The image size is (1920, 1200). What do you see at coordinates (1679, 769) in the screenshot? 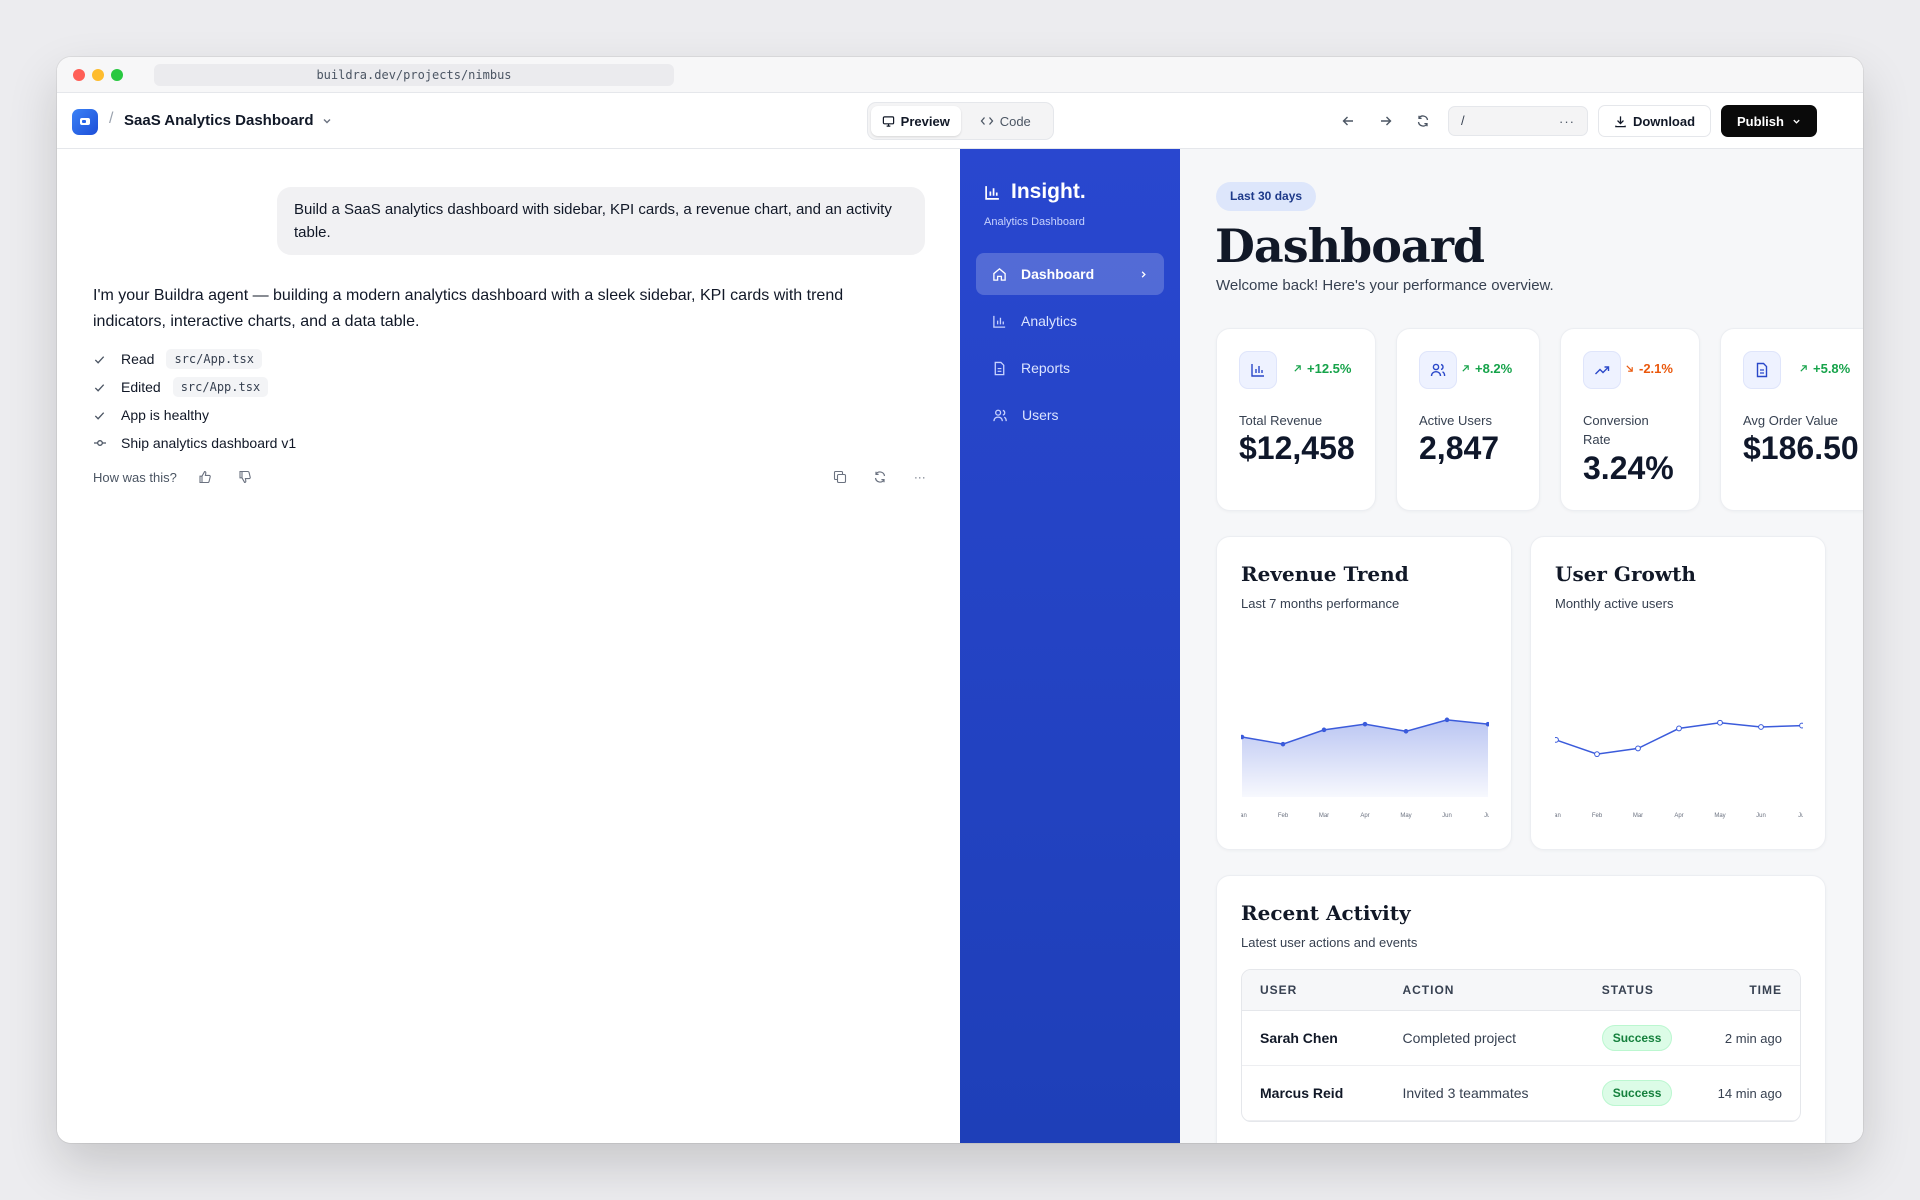
I see `user-growth-chart: Jan Feb Mar Apr May Jun Jul` at bounding box center [1679, 769].